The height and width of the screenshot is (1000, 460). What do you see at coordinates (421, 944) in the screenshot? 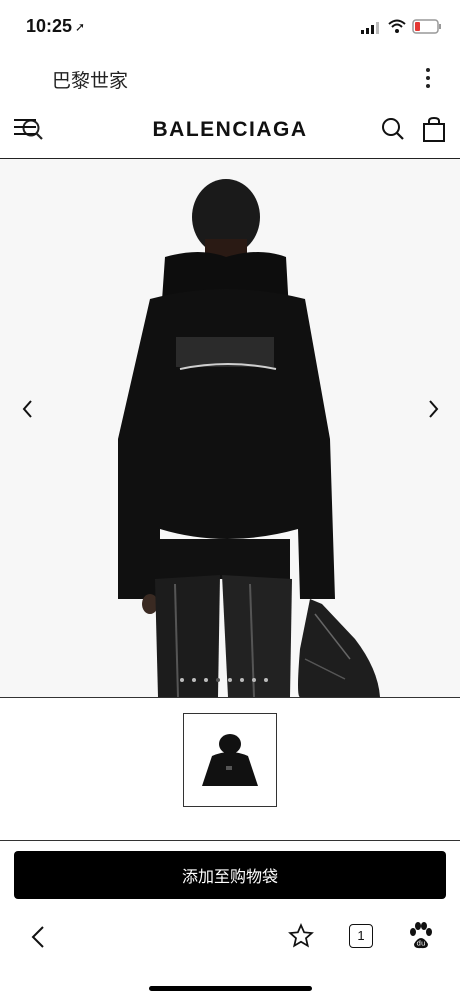
I see `svg-text: du` at bounding box center [421, 944].